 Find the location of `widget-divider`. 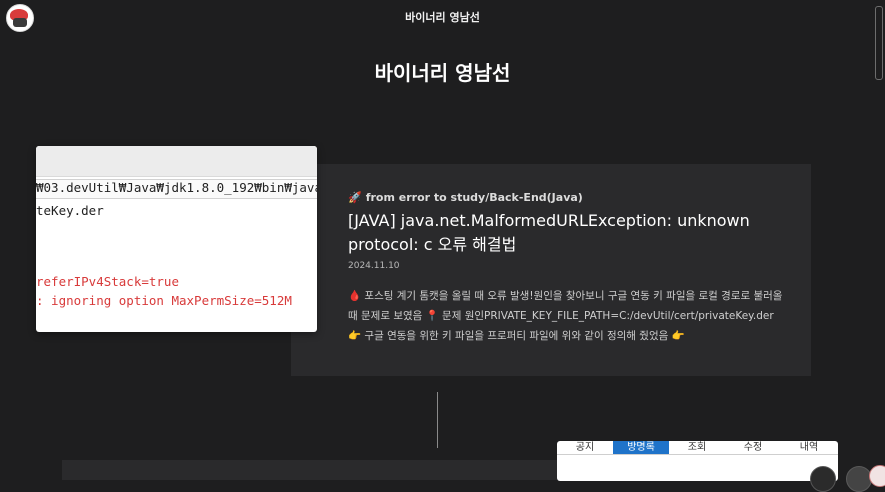

widget-divider is located at coordinates (697, 454).